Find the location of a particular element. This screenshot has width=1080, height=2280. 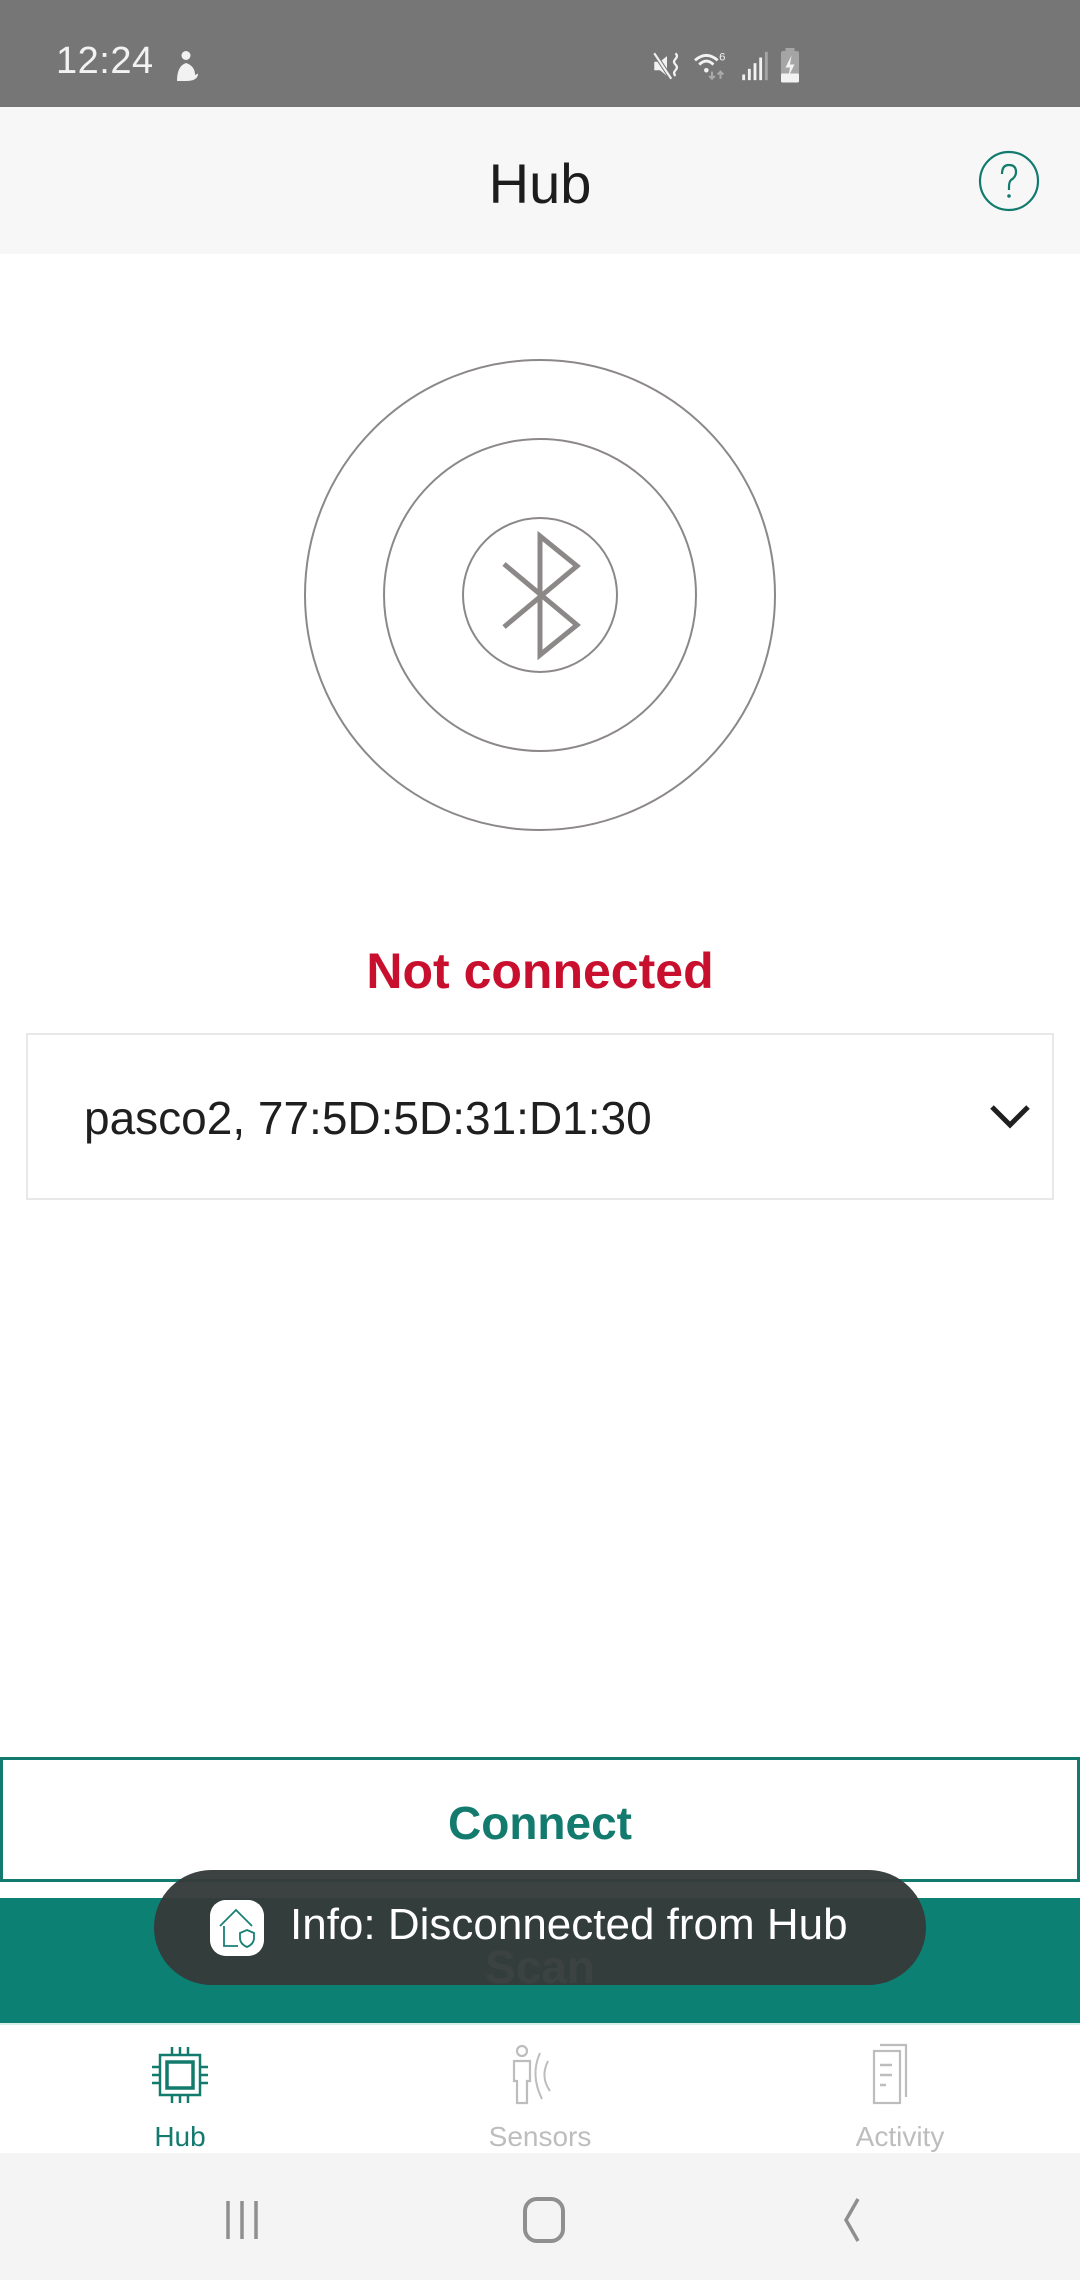

connect-button-label: Connect is located at coordinates (540, 1823).